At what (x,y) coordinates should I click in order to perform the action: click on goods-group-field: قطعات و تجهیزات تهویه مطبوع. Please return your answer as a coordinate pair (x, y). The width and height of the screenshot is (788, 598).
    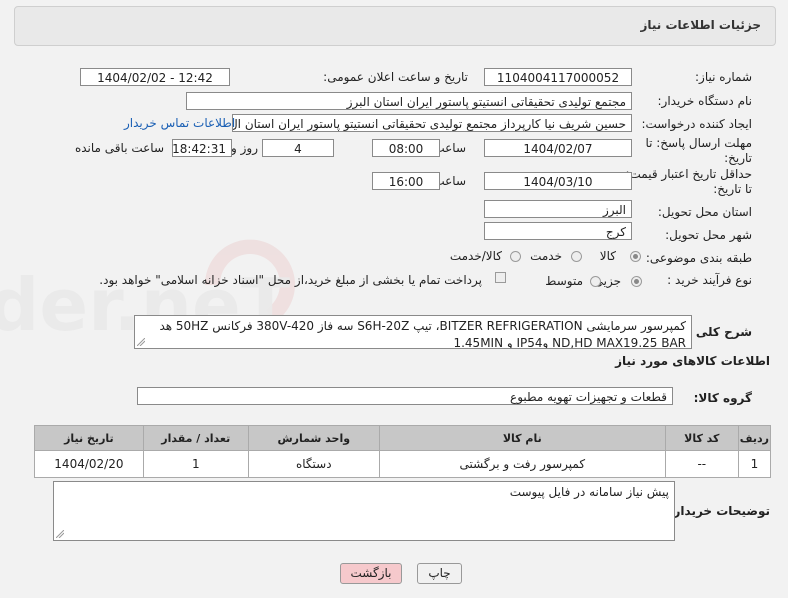
    Looking at the image, I should click on (405, 396).